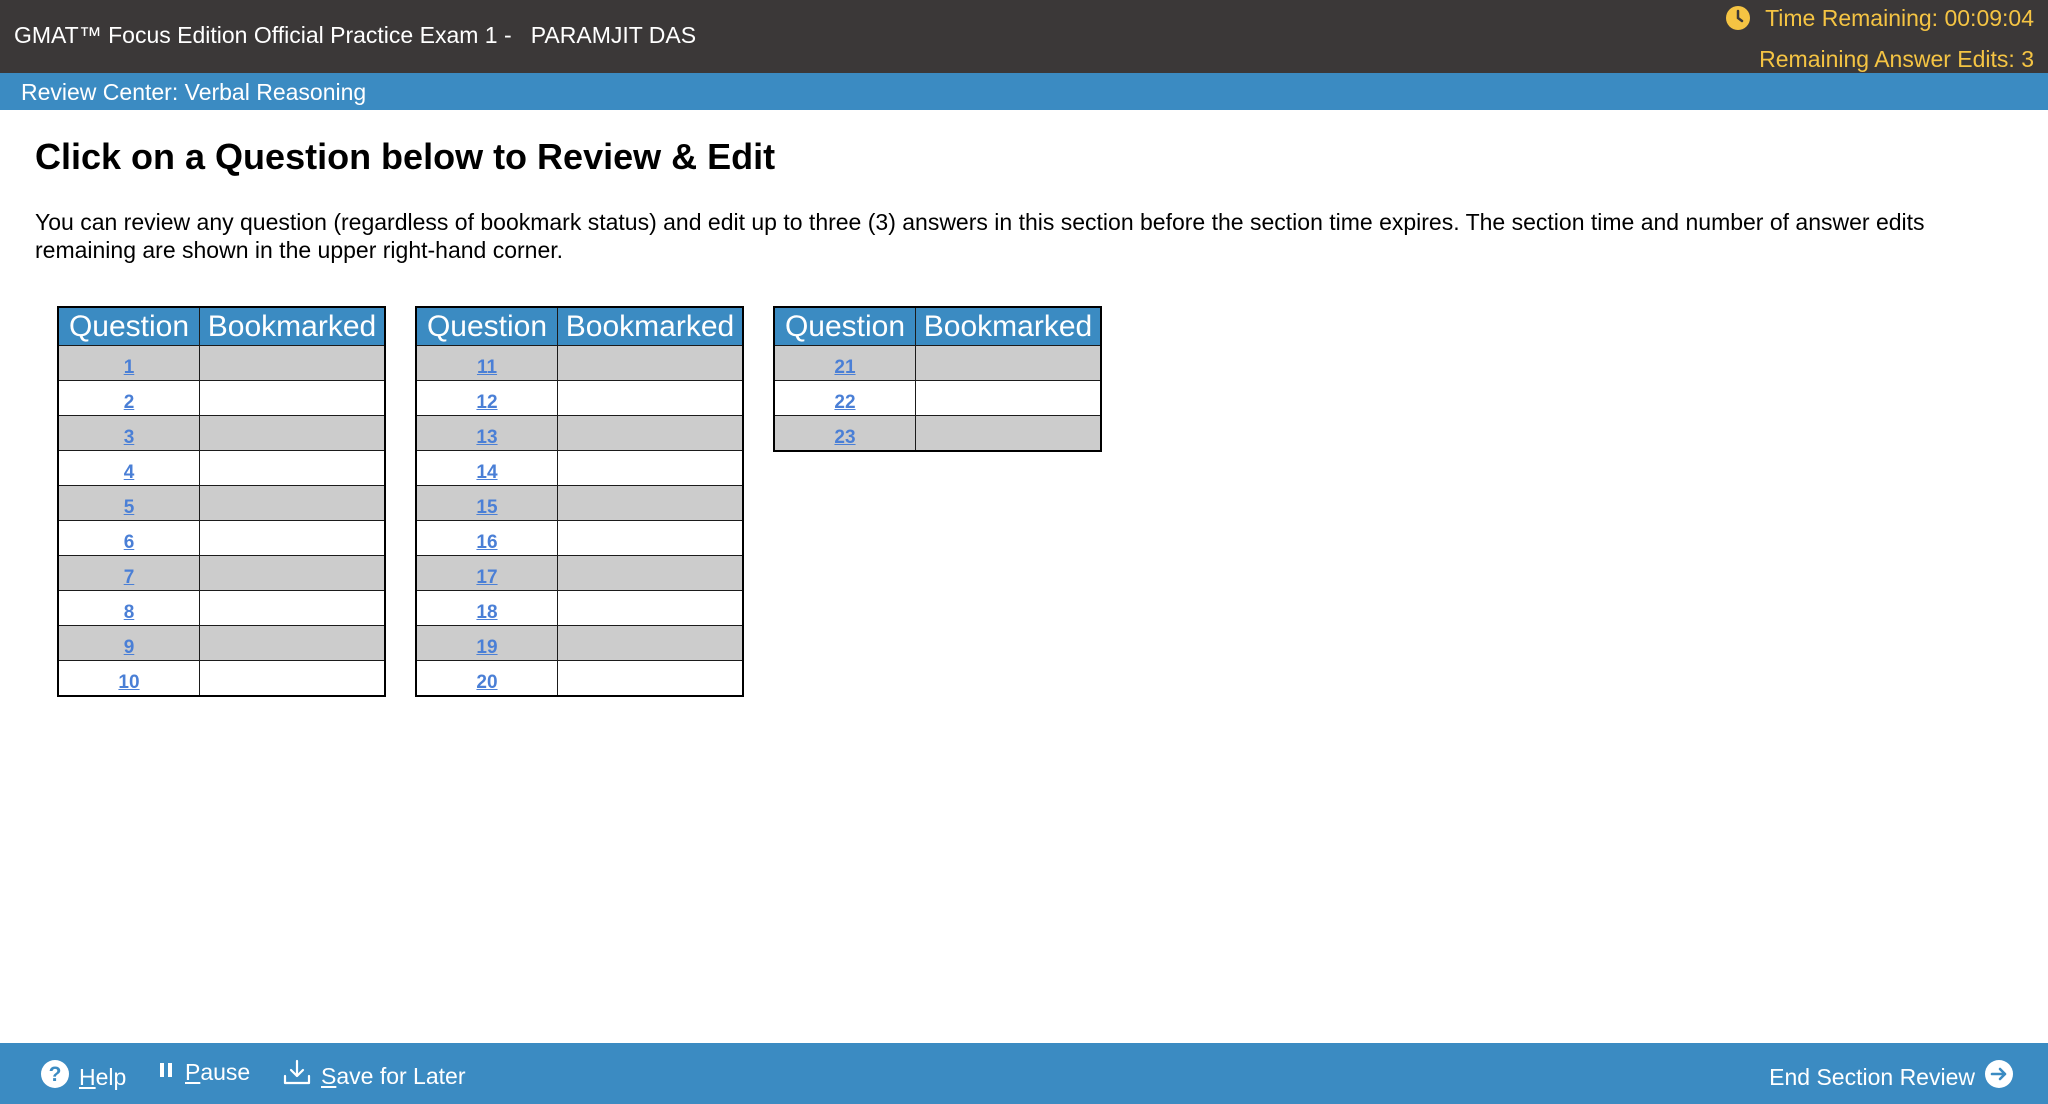  What do you see at coordinates (486, 472) in the screenshot?
I see `question-link: 14` at bounding box center [486, 472].